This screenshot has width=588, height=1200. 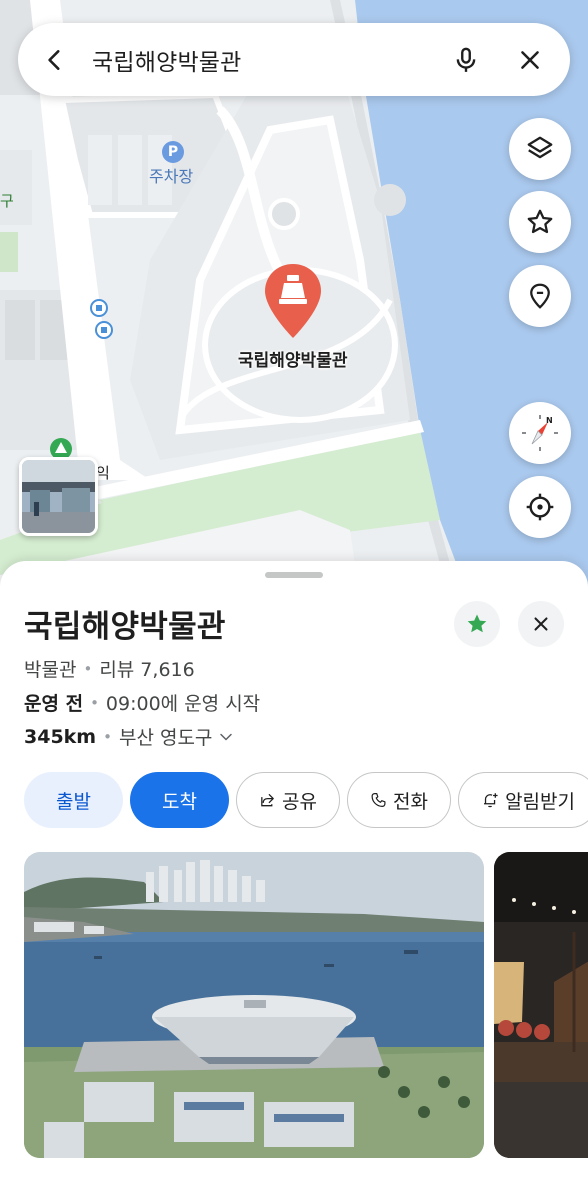 What do you see at coordinates (410, 801) in the screenshot?
I see `call-label: 전화` at bounding box center [410, 801].